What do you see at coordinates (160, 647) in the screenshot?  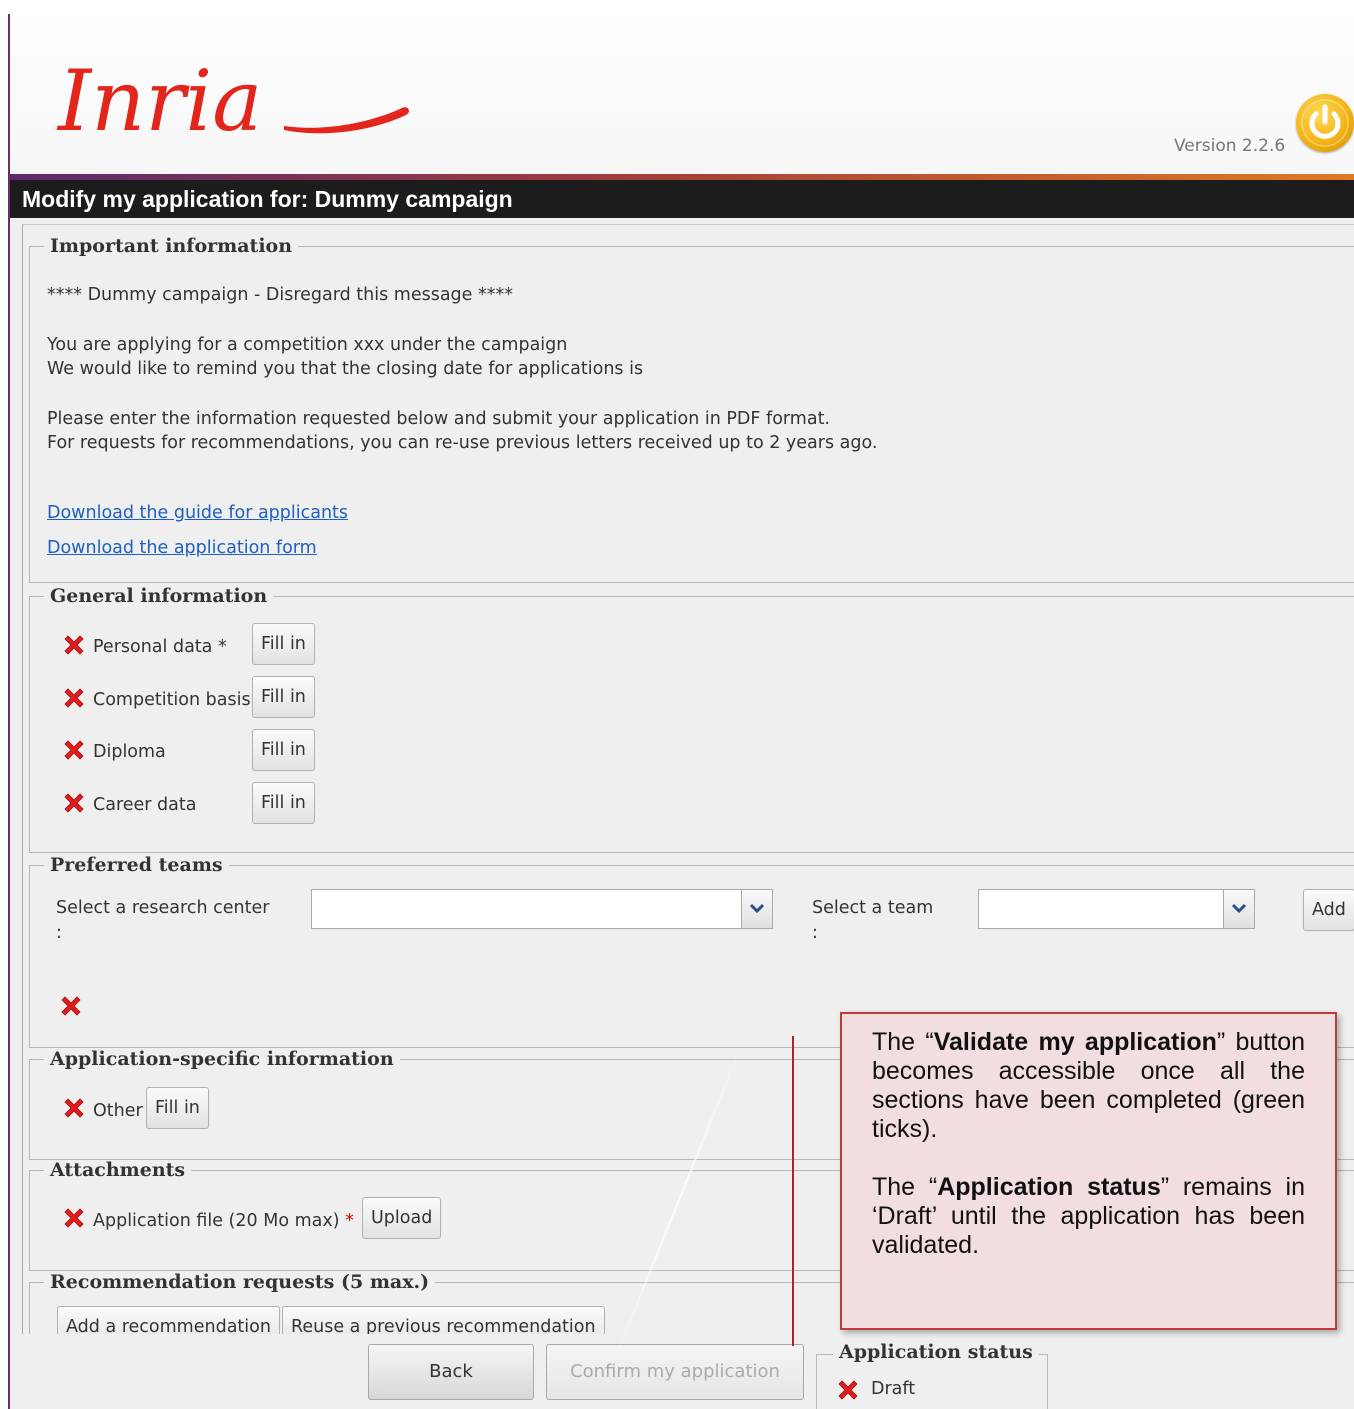 I see `personal-data-label: Personal data *` at bounding box center [160, 647].